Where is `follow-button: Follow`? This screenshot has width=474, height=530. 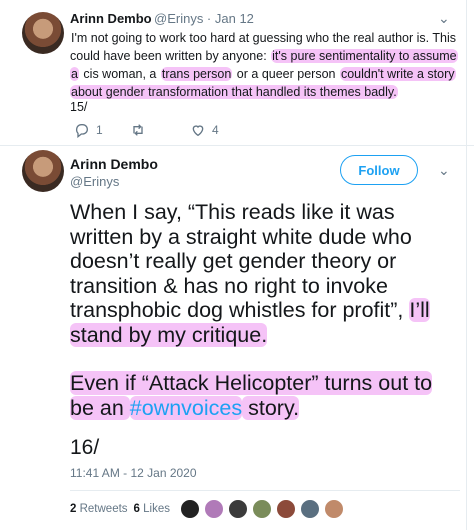
follow-button: Follow is located at coordinates (379, 170).